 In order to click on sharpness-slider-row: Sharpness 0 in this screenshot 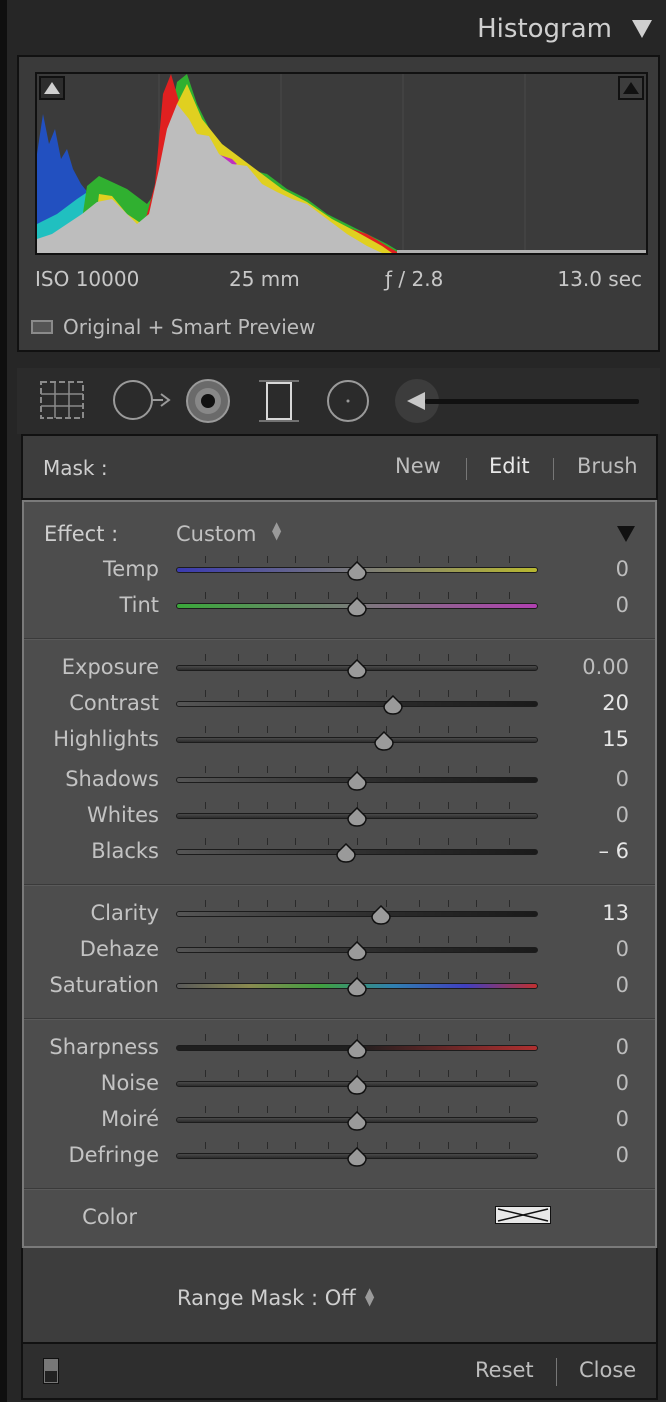, I will do `click(339, 1048)`.